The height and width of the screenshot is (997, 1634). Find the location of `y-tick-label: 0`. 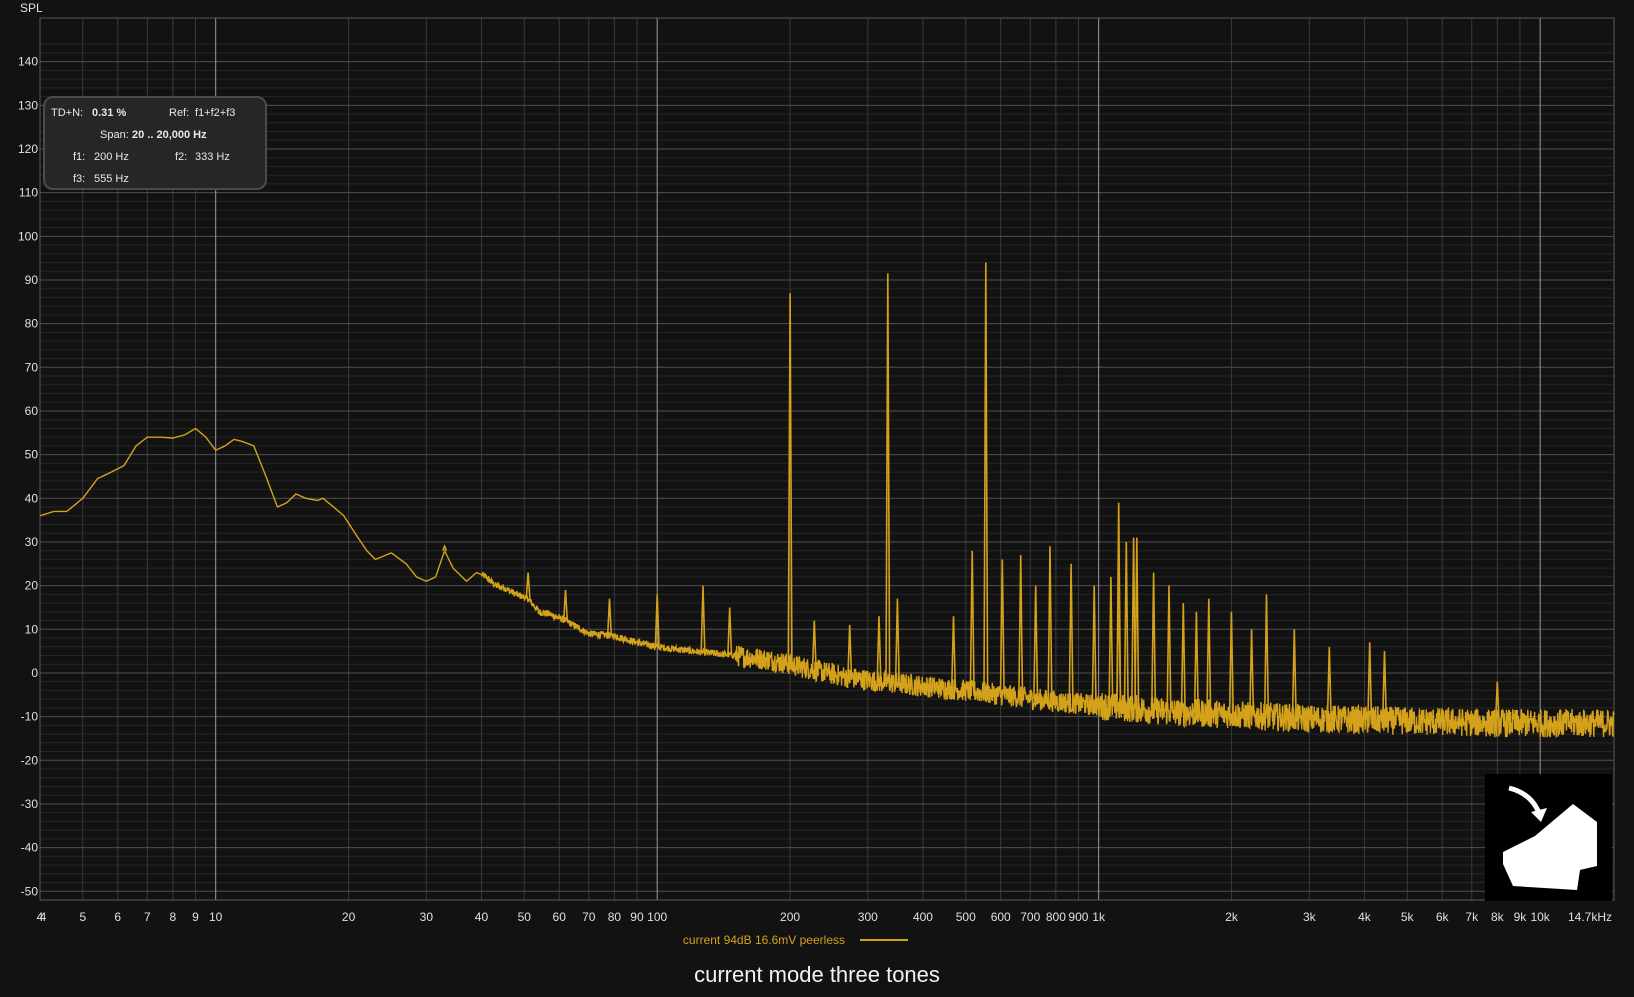

y-tick-label: 0 is located at coordinates (34, 673).